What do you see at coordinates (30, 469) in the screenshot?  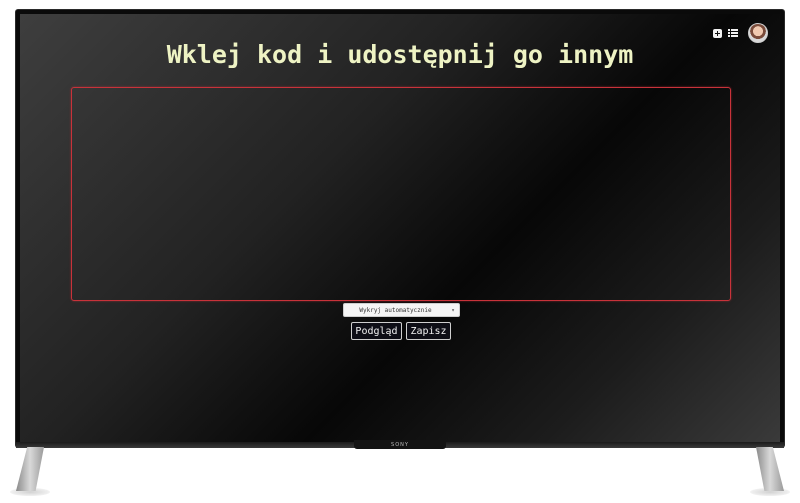 I see `tv-leg-left` at bounding box center [30, 469].